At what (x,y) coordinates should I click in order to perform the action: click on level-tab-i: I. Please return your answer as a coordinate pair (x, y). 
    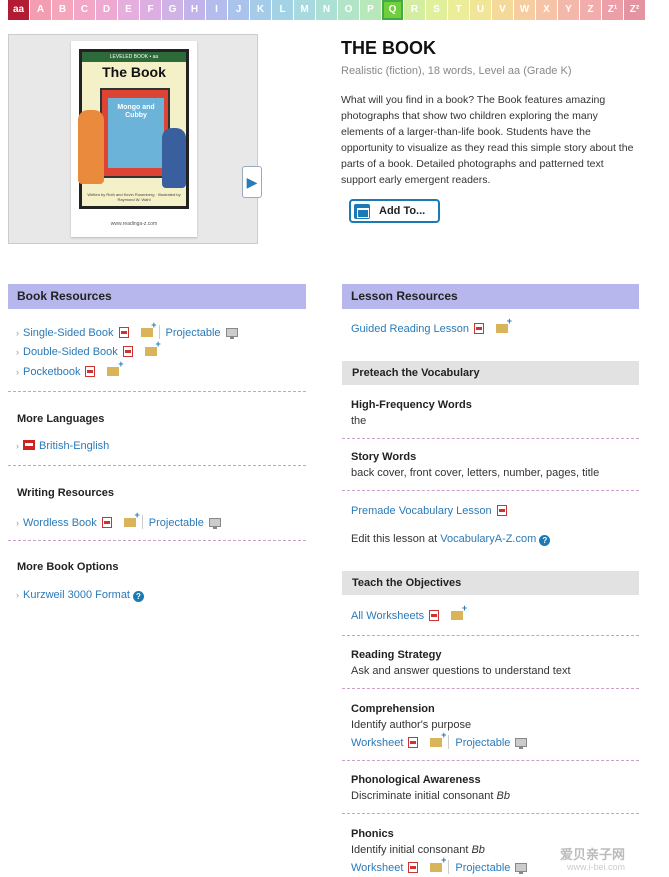
    Looking at the image, I should click on (216, 10).